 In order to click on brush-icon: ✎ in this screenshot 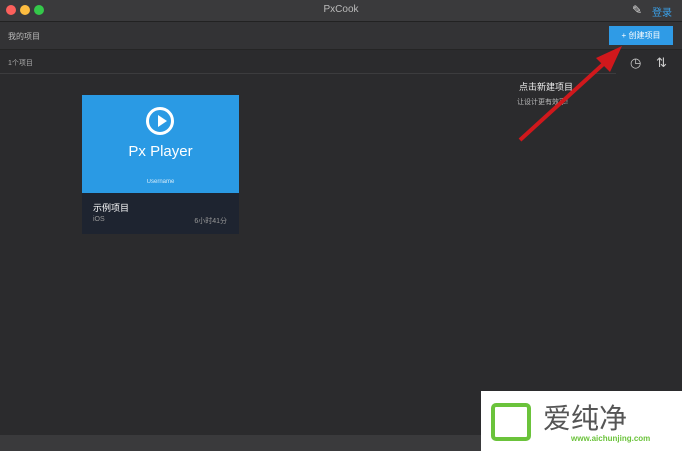, I will do `click(637, 10)`.